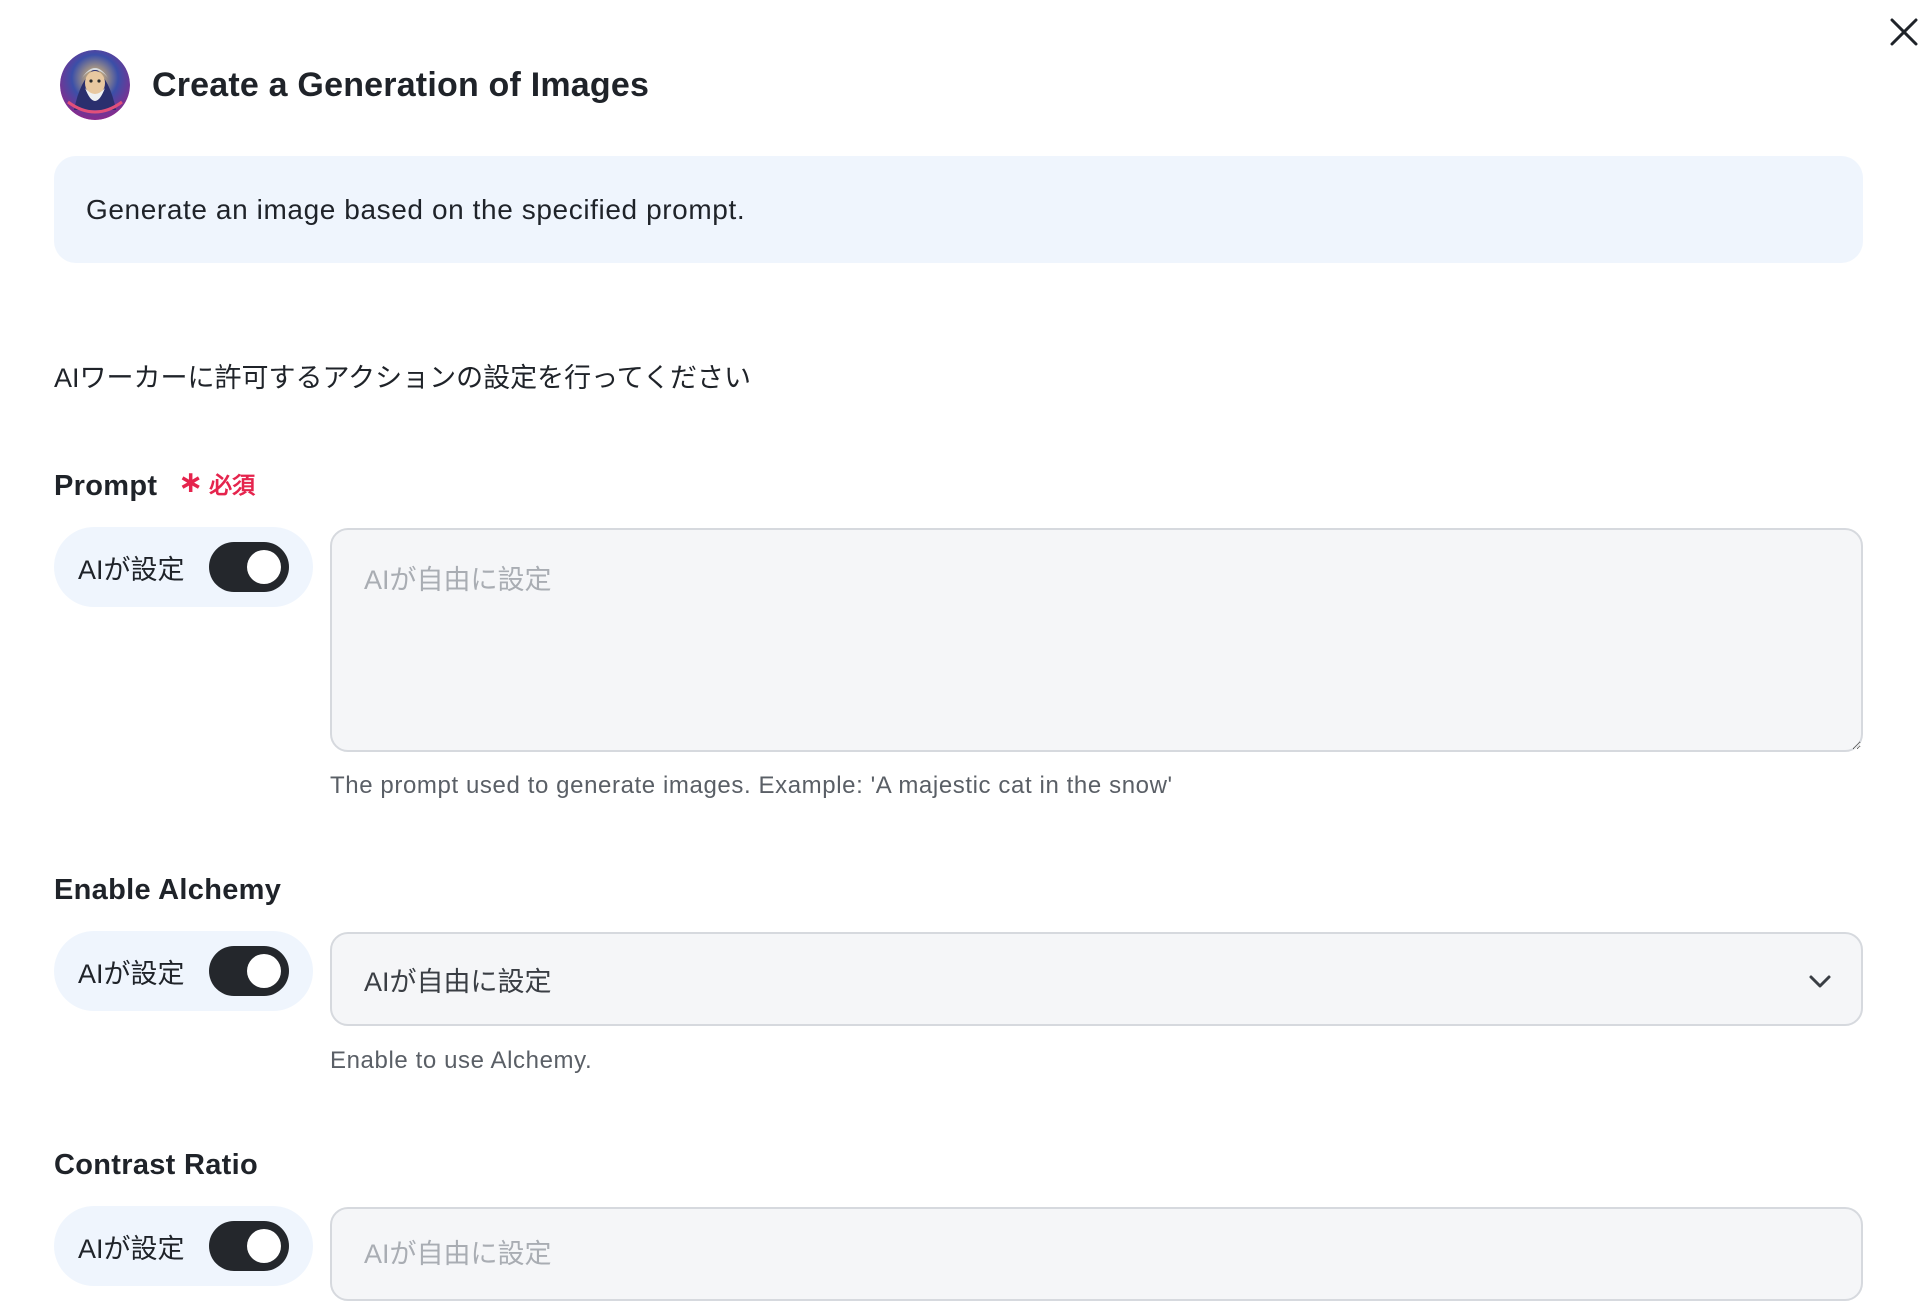 This screenshot has height=1302, width=1928. I want to click on required-text: 必須, so click(232, 485).